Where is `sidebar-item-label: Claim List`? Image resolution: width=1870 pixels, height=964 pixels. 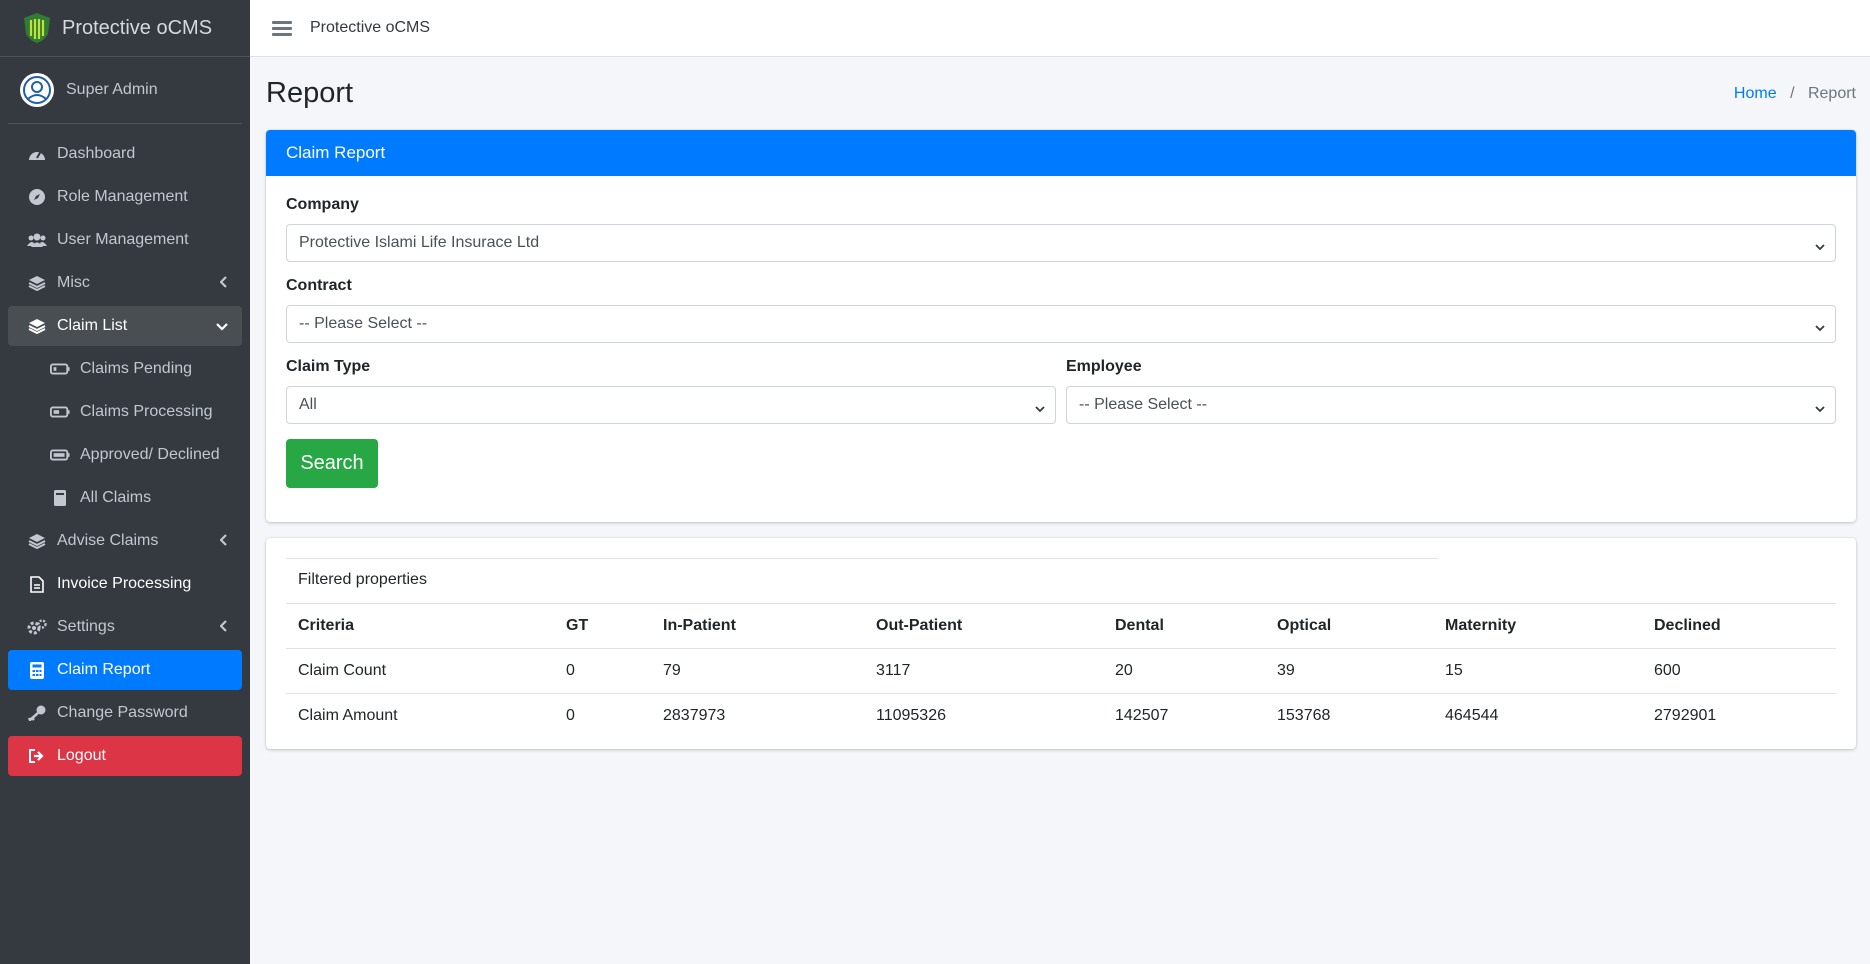 sidebar-item-label: Claim List is located at coordinates (92, 325).